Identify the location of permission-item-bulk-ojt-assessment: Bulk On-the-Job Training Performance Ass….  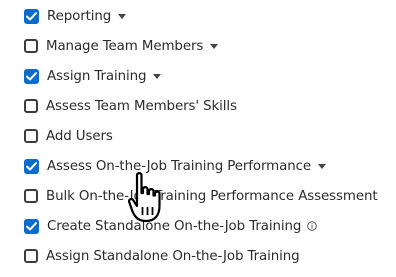
(201, 196).